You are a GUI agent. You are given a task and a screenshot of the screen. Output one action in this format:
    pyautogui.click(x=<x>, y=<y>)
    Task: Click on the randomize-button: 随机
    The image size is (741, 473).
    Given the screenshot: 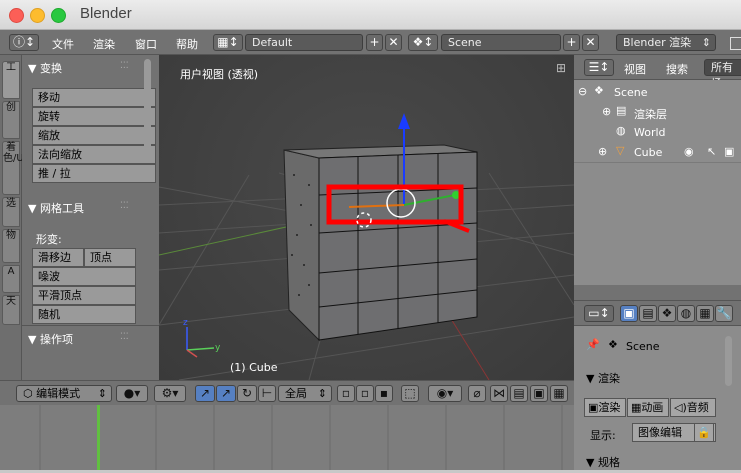 What is the action you would take?
    pyautogui.click(x=84, y=314)
    